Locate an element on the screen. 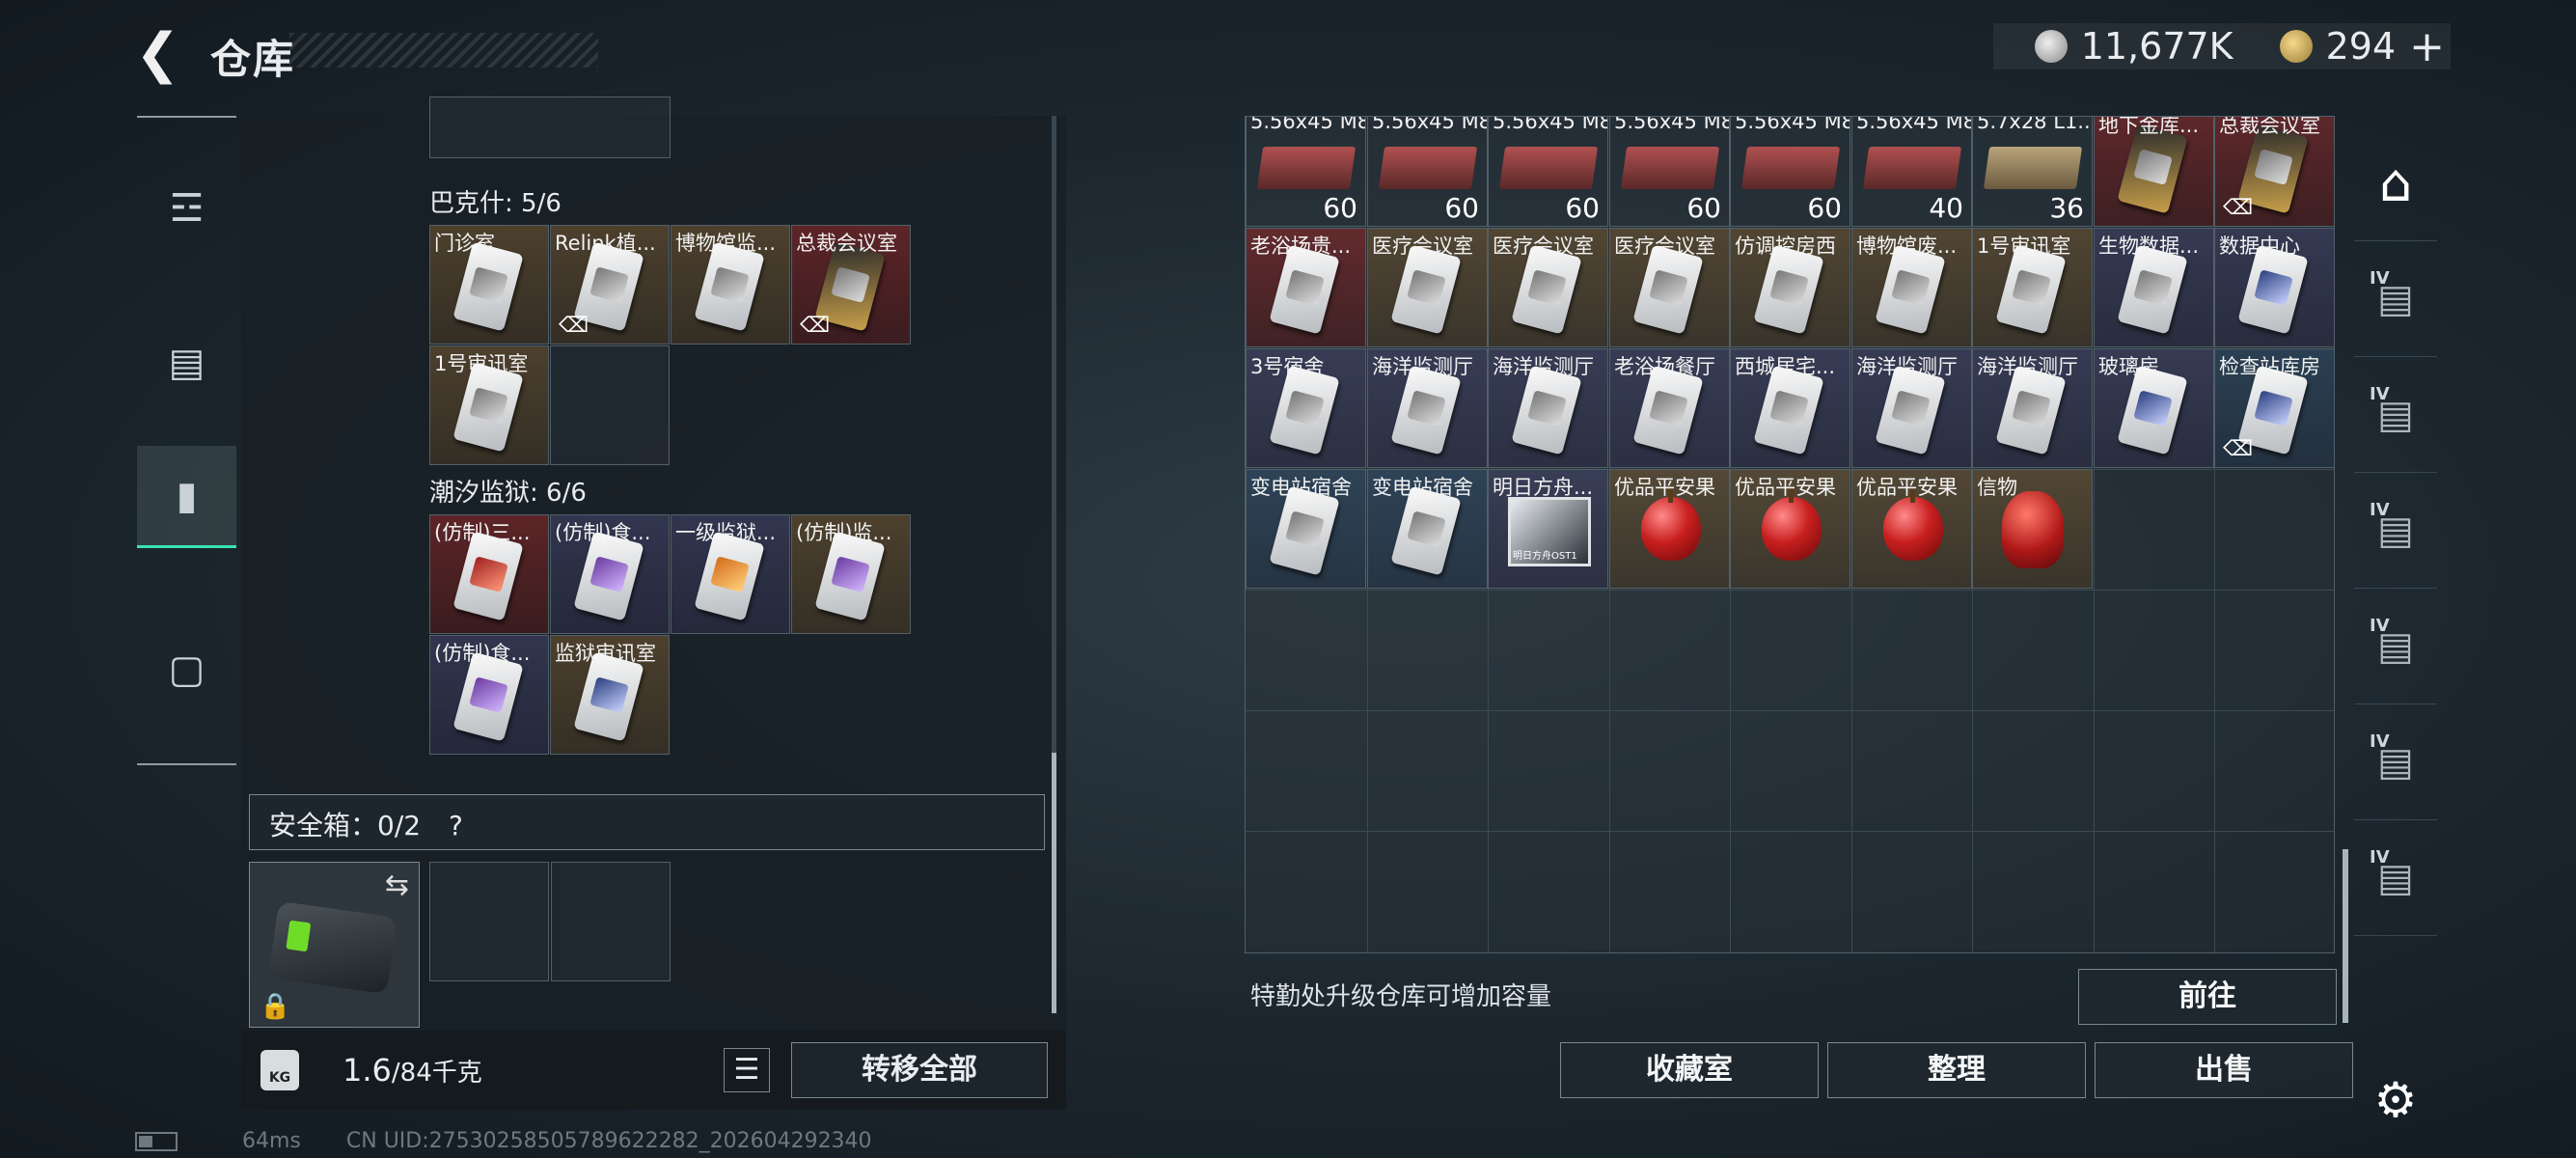 This screenshot has height=1158, width=2576. inventory-item: 玻璃房 is located at coordinates (2154, 408).